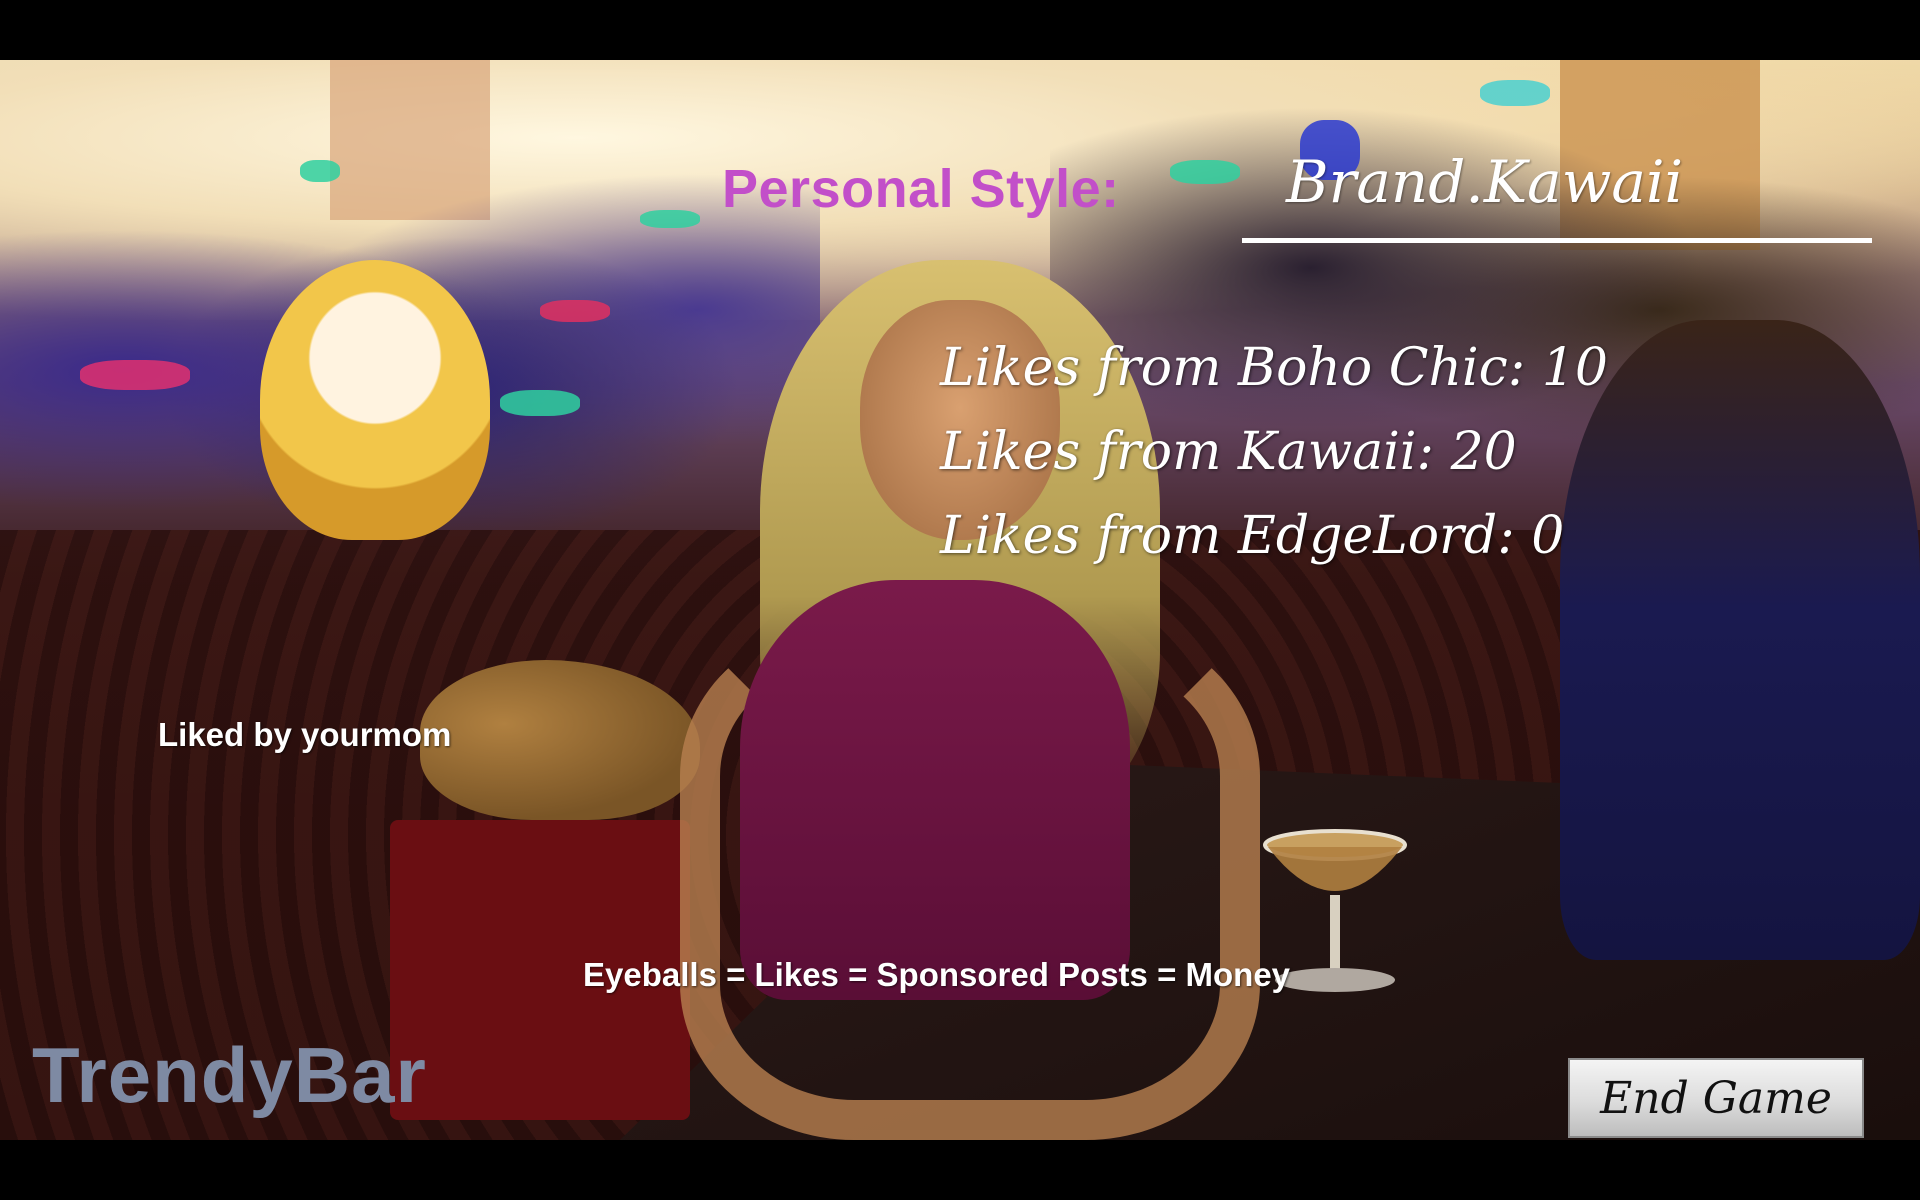 The image size is (1920, 1200). I want to click on personal-style-value: Brand.Kawaii, so click(1485, 182).